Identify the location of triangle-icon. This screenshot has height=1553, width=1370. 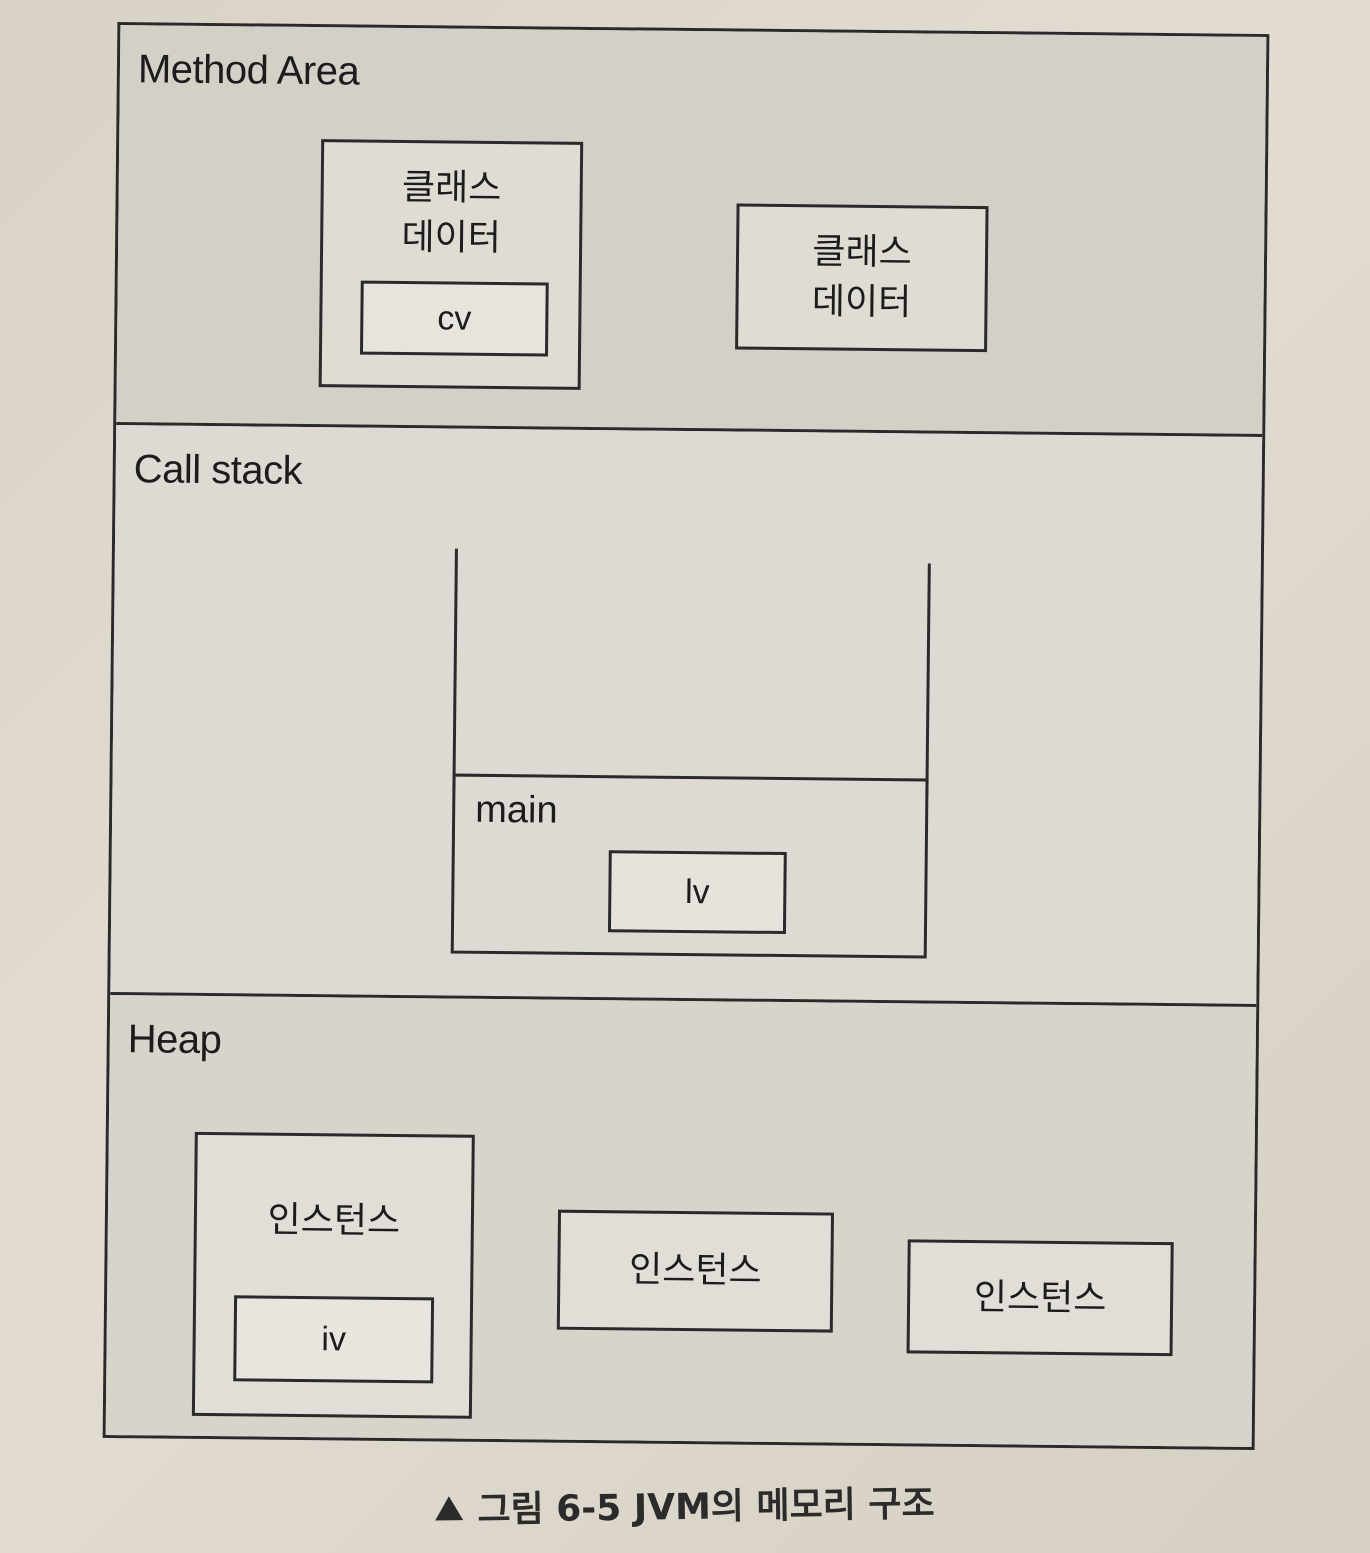
(449, 1508).